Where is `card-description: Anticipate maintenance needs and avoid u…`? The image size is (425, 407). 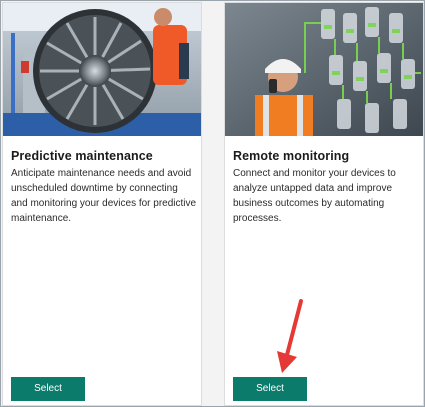 card-description: Anticipate maintenance needs and avoid u… is located at coordinates (104, 196).